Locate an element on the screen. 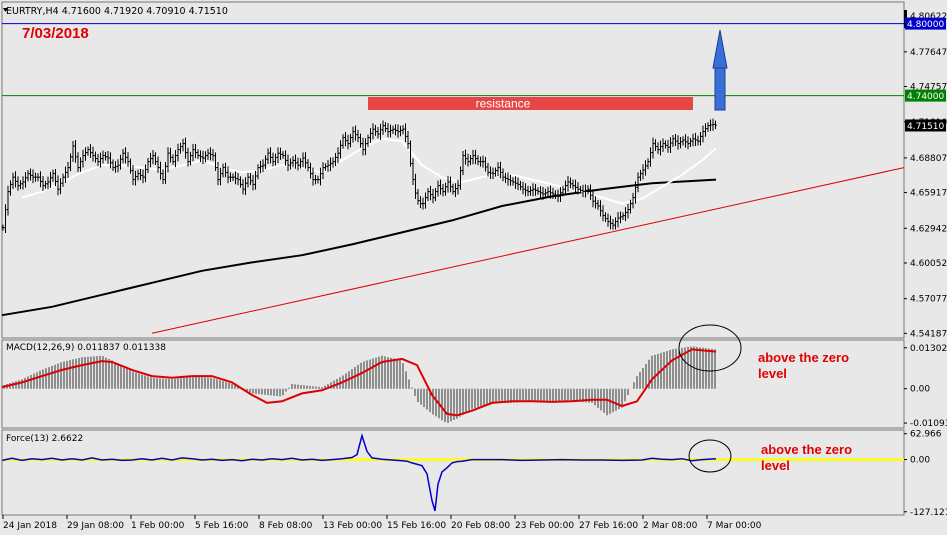  price-y-tick-label: 4.57077 is located at coordinates (928, 300).